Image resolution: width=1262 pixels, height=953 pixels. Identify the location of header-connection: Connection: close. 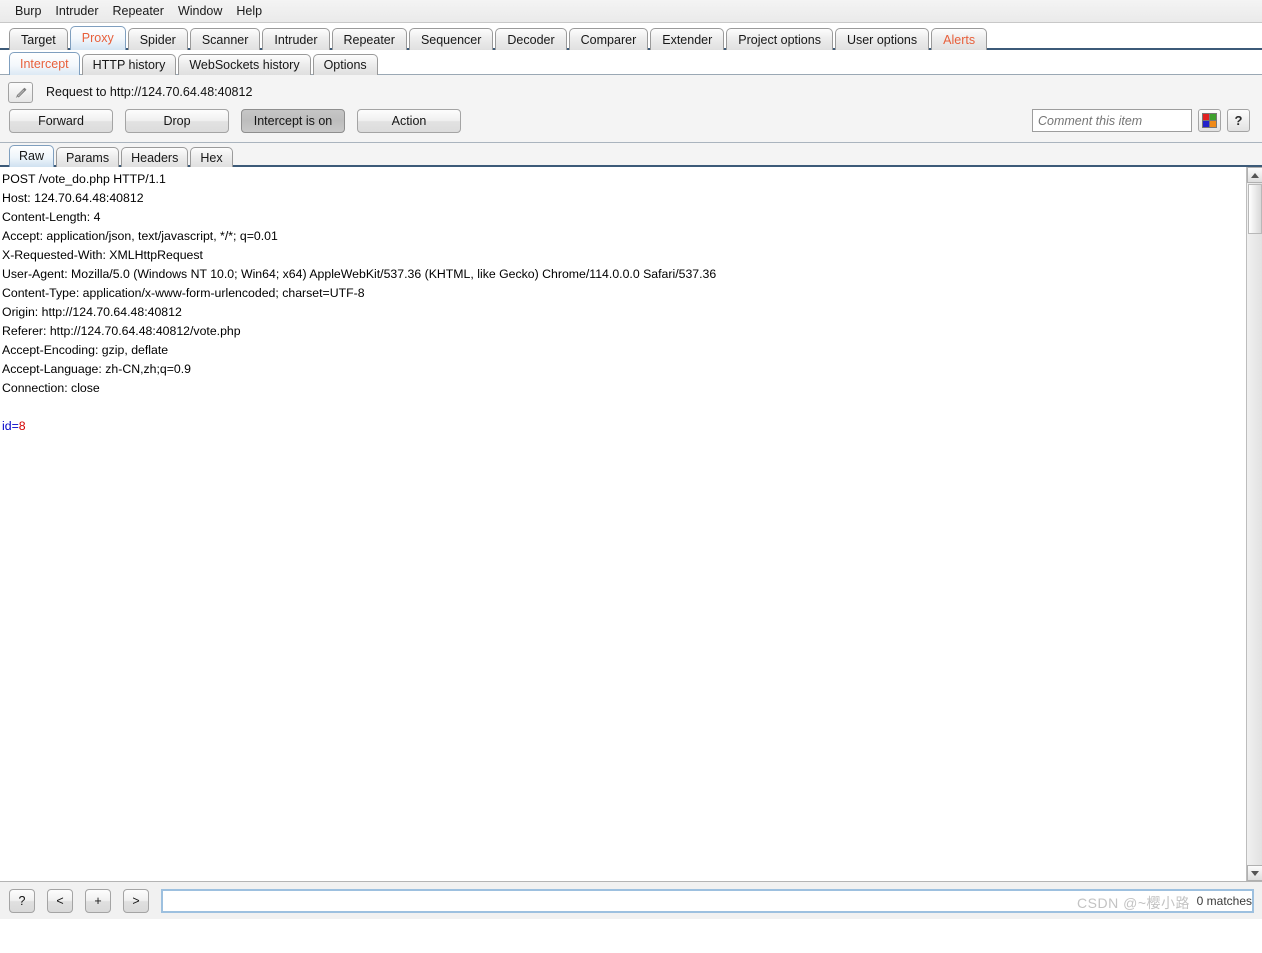
(51, 388).